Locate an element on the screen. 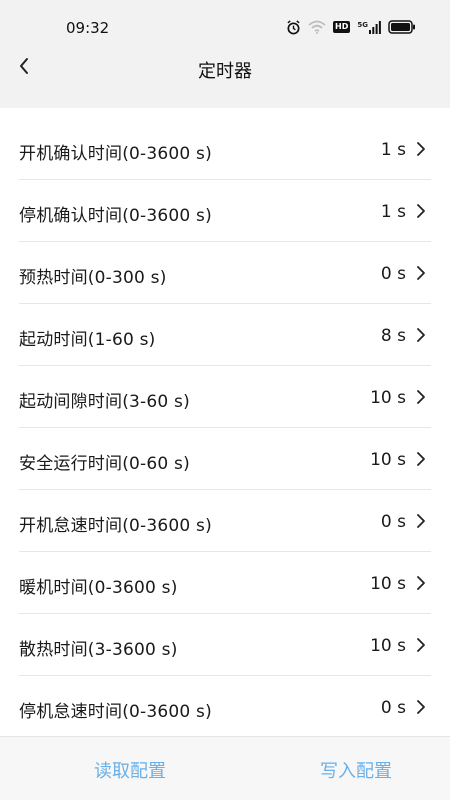  setting-value: 8 s is located at coordinates (393, 336).